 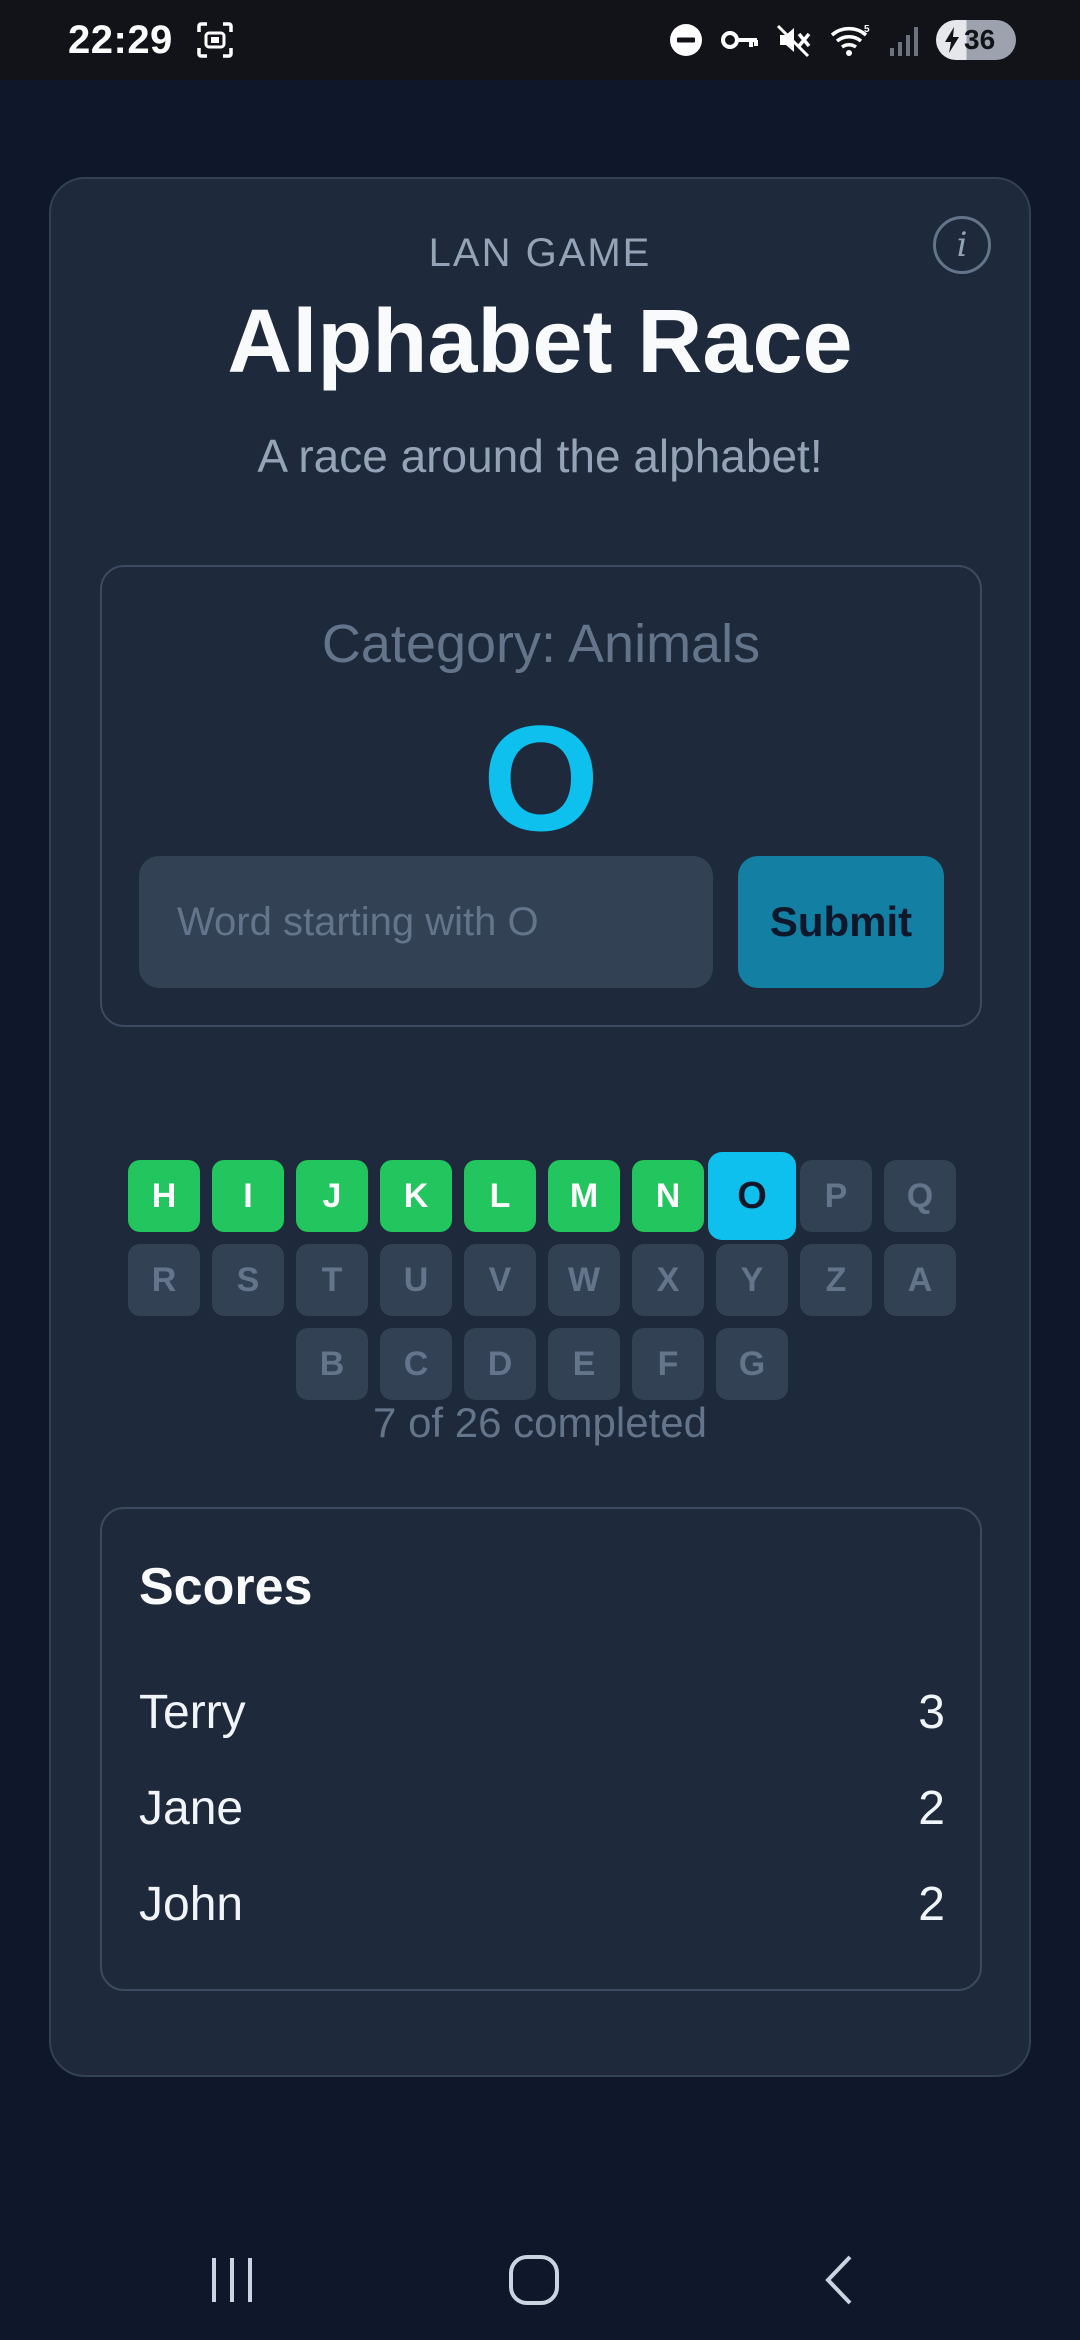 I want to click on dnd-icon, so click(x=686, y=40).